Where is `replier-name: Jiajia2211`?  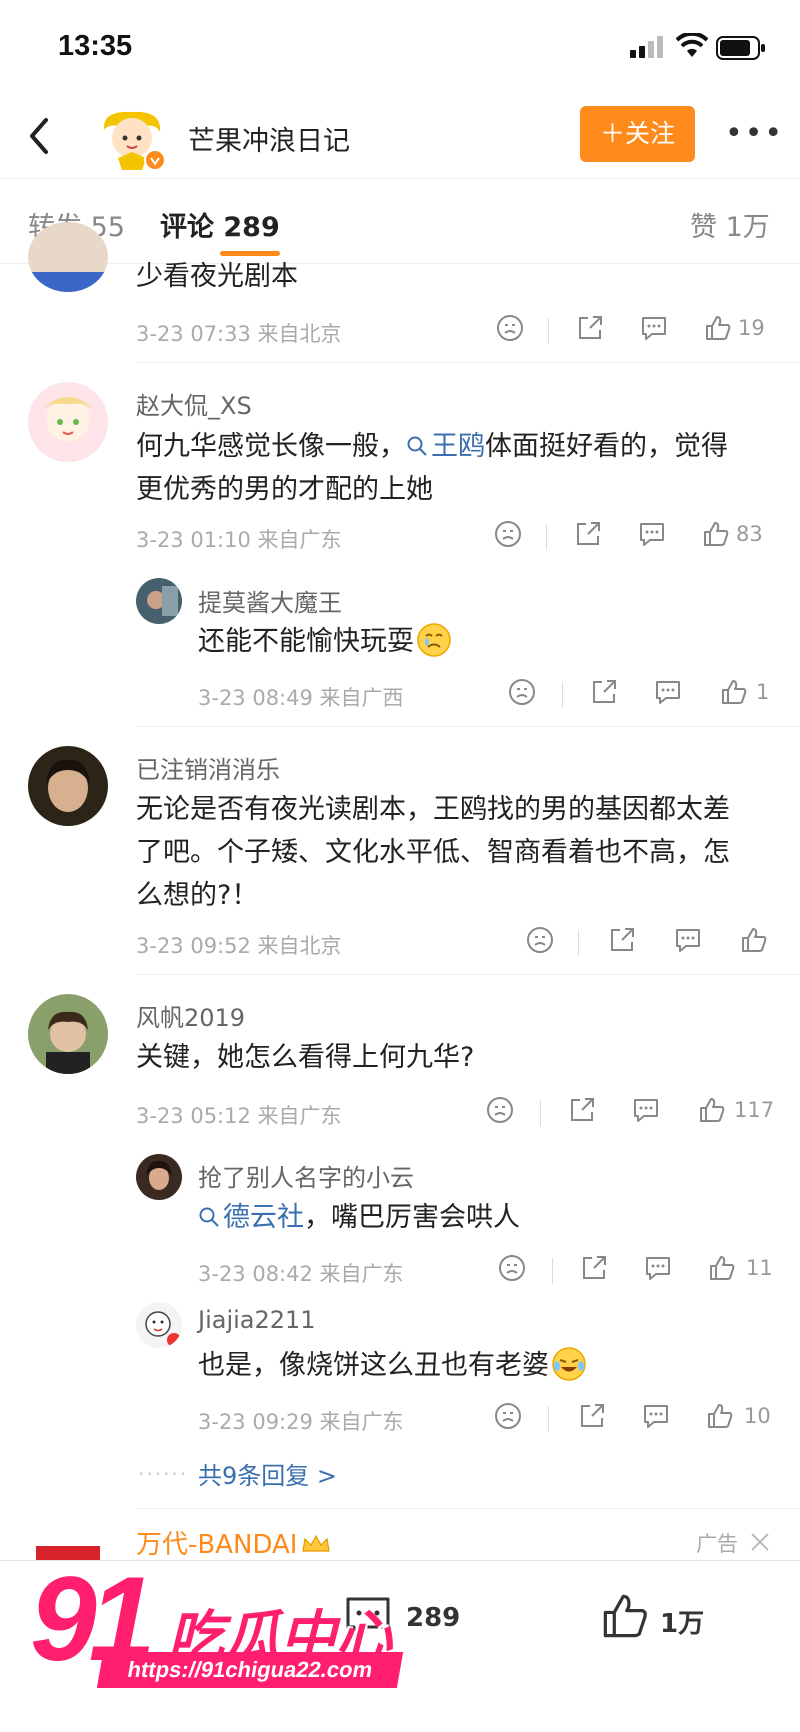
replier-name: Jiajia2211 is located at coordinates (257, 1320).